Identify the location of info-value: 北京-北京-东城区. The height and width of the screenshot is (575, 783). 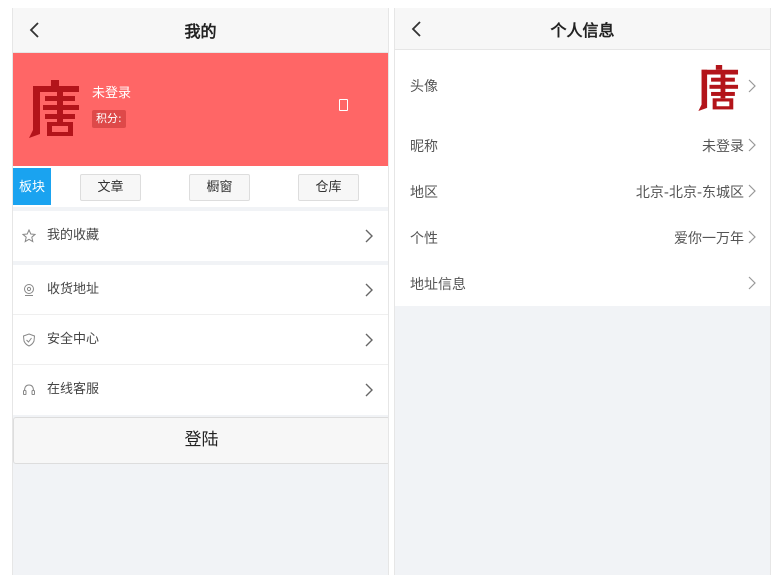
(689, 193).